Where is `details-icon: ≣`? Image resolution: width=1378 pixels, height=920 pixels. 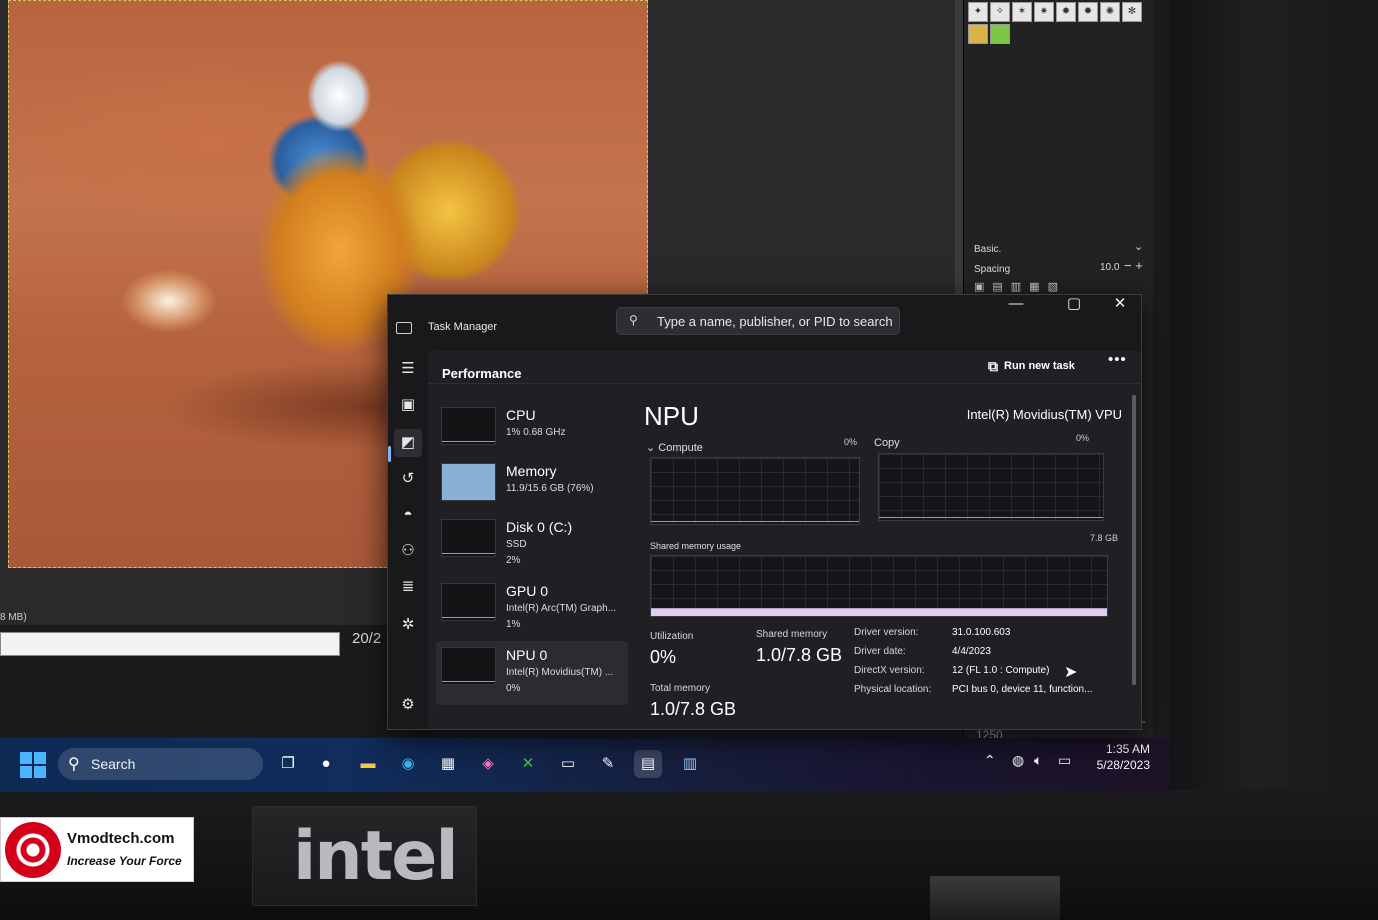
details-icon: ≣ is located at coordinates (408, 587).